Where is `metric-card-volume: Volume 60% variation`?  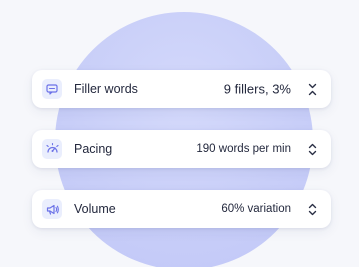 metric-card-volume: Volume 60% variation is located at coordinates (181, 209).